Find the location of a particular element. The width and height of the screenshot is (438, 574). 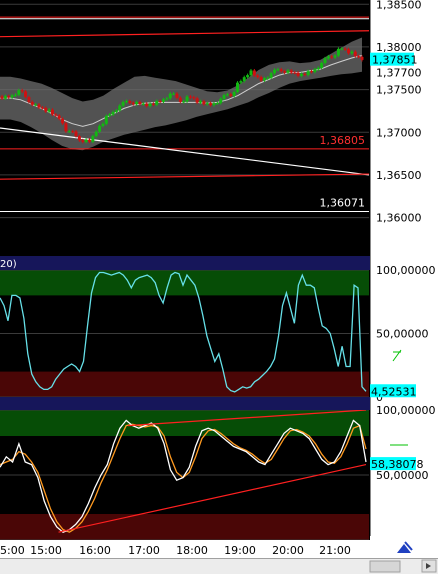

level-label-red: 1,36805 is located at coordinates (343, 140).